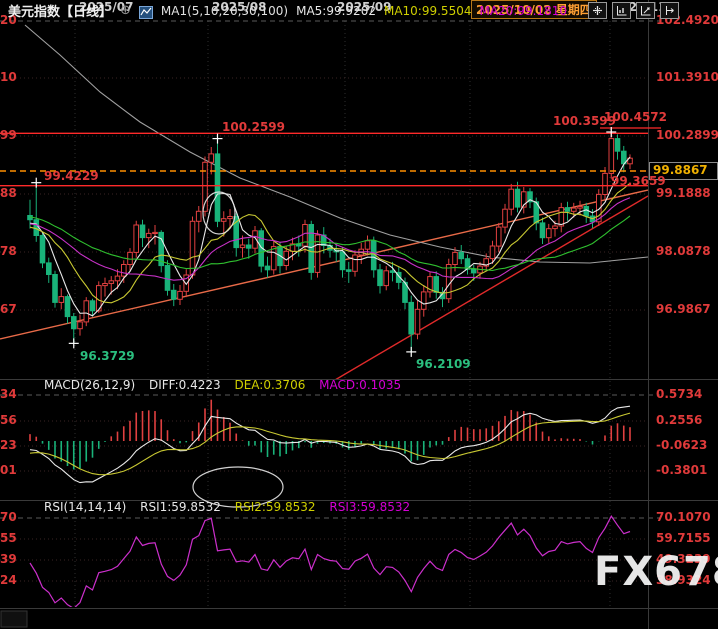 The width and height of the screenshot is (718, 629). I want to click on chart-type-icon, so click(145, 11).